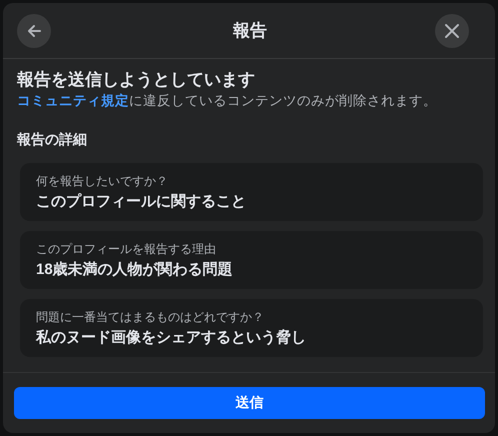 This screenshot has width=498, height=436. I want to click on community-standards-link: コミュニティ規定, so click(73, 100).